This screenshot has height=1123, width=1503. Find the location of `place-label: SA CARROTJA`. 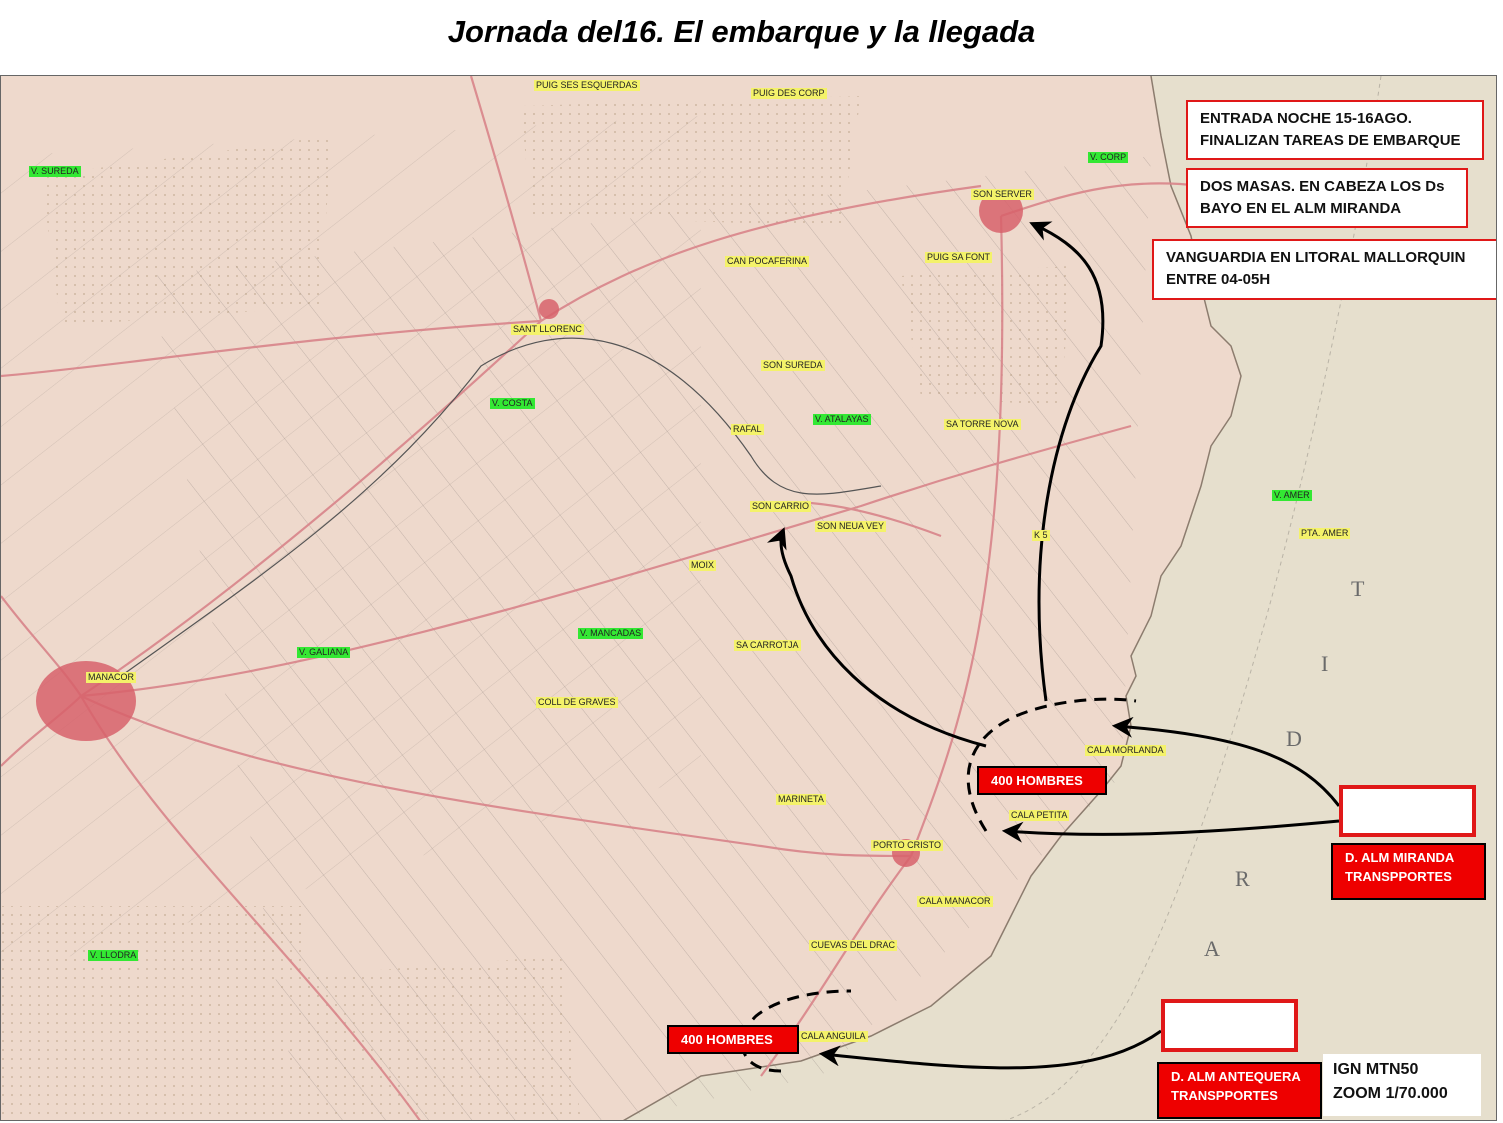

place-label: SA CARROTJA is located at coordinates (767, 645).